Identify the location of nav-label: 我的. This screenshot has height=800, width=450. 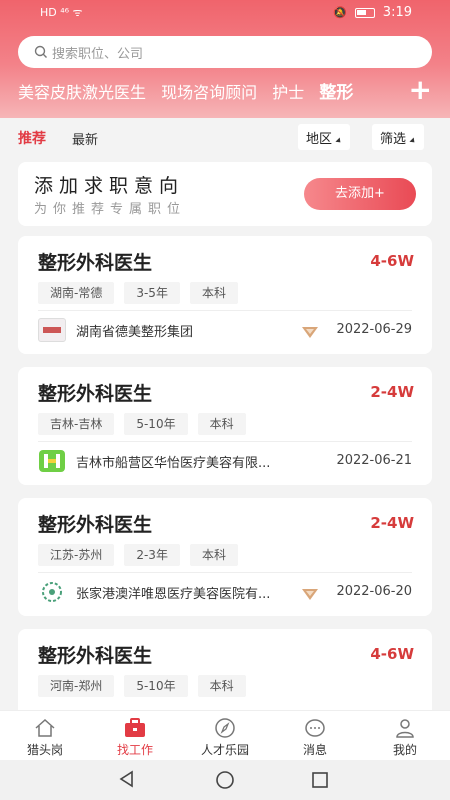
(404, 750).